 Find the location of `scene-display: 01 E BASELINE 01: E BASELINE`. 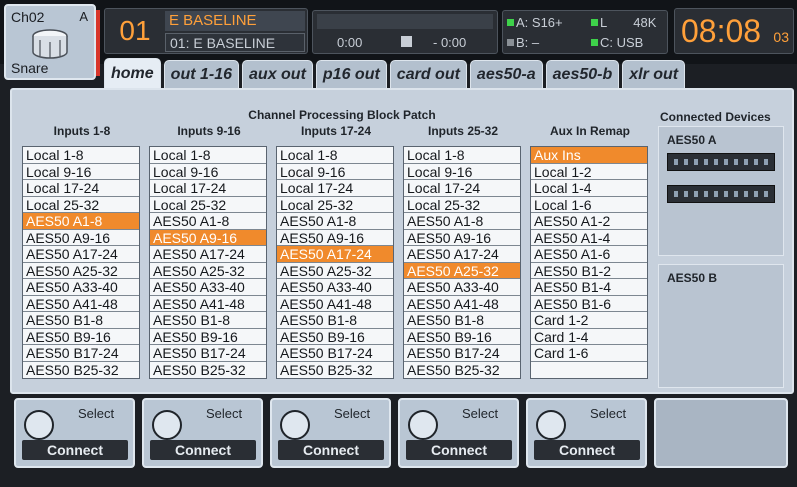

scene-display: 01 E BASELINE 01: E BASELINE is located at coordinates (206, 31).